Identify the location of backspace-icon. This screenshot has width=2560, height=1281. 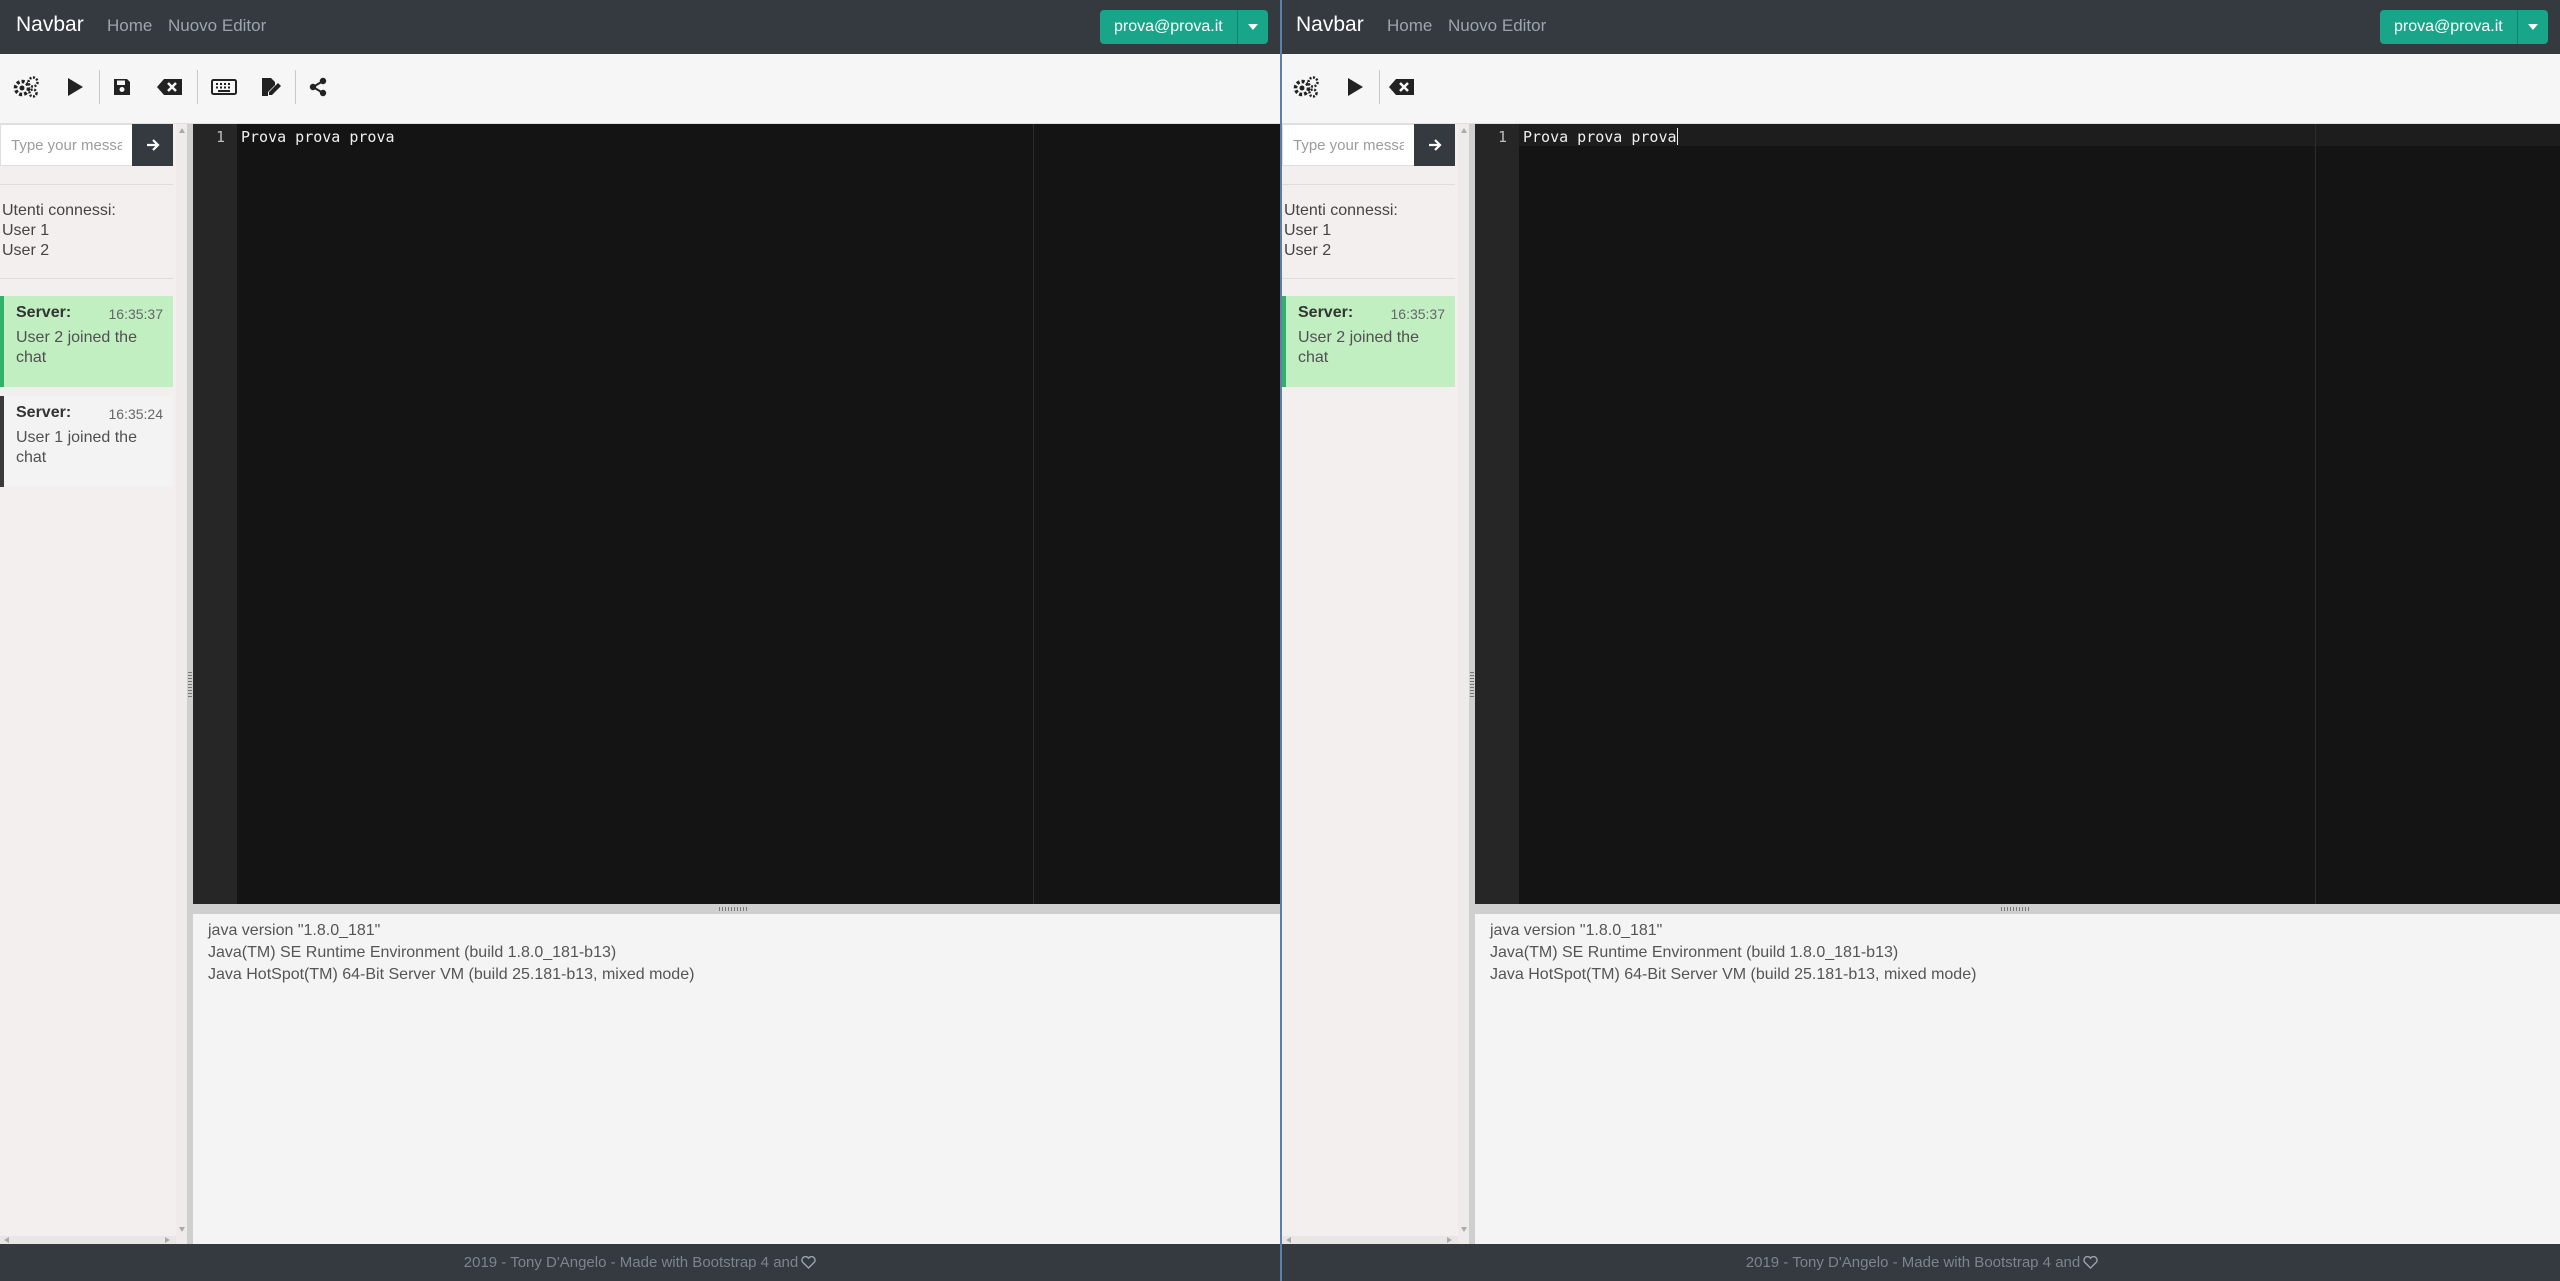
(169, 87).